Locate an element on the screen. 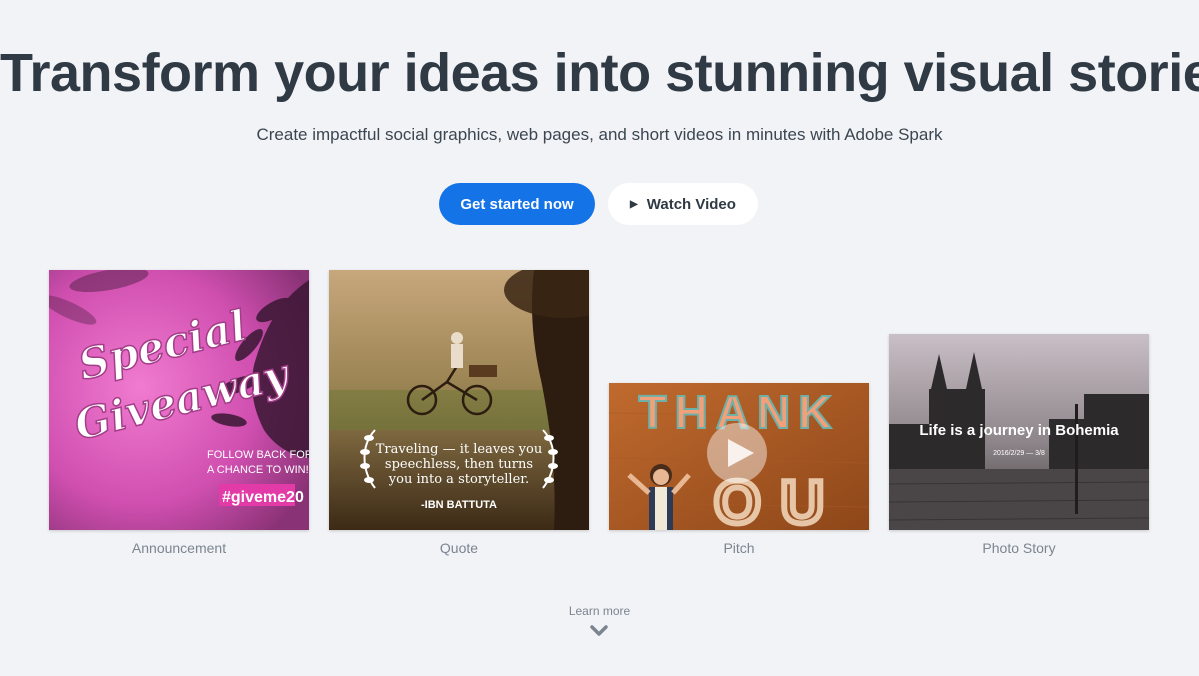 The height and width of the screenshot is (676, 1199). announcement-line-2: A CHANCE TO WIN! is located at coordinates (258, 470).